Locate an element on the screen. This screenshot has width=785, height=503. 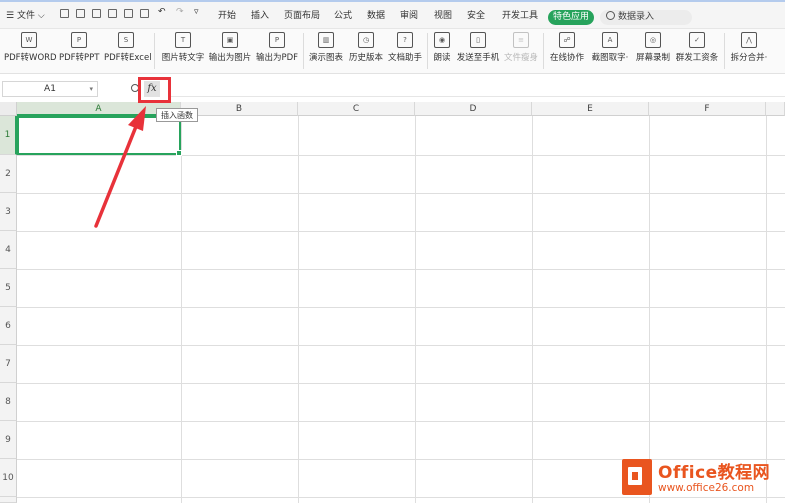
annotation-arrow is located at coordinates (120, 167).